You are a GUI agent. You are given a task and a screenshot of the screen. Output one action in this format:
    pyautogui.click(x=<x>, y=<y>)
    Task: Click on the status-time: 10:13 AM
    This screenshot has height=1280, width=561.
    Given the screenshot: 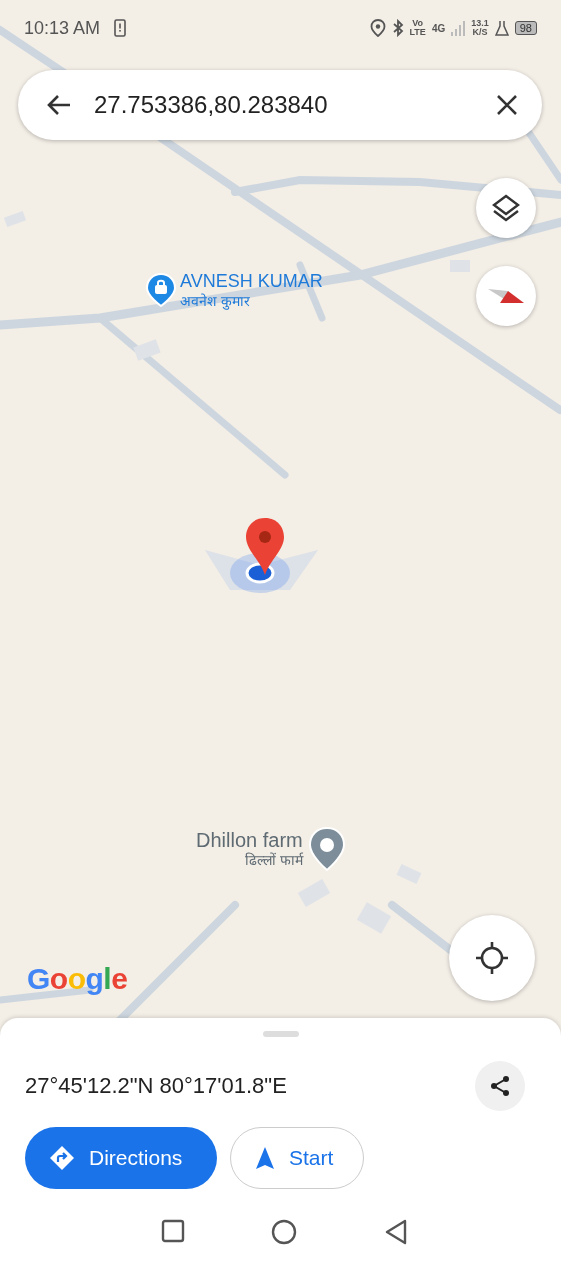 What is the action you would take?
    pyautogui.click(x=62, y=28)
    